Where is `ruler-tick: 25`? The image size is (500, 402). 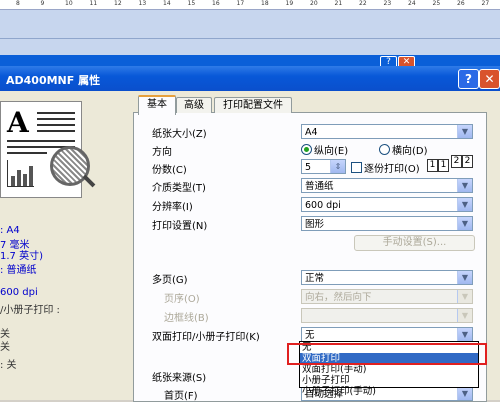 ruler-tick: 25 is located at coordinates (436, 3).